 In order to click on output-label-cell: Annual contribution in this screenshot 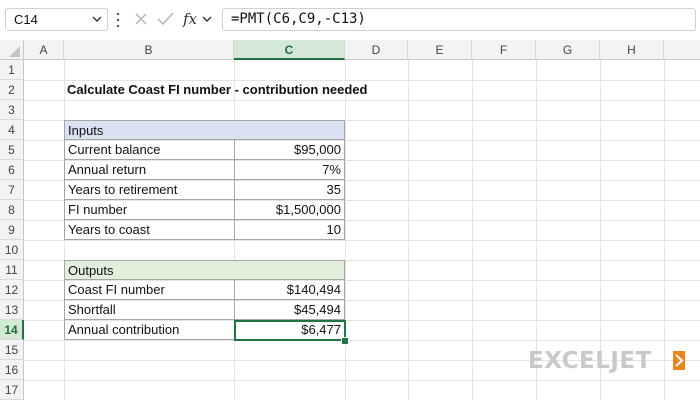, I will do `click(149, 330)`.